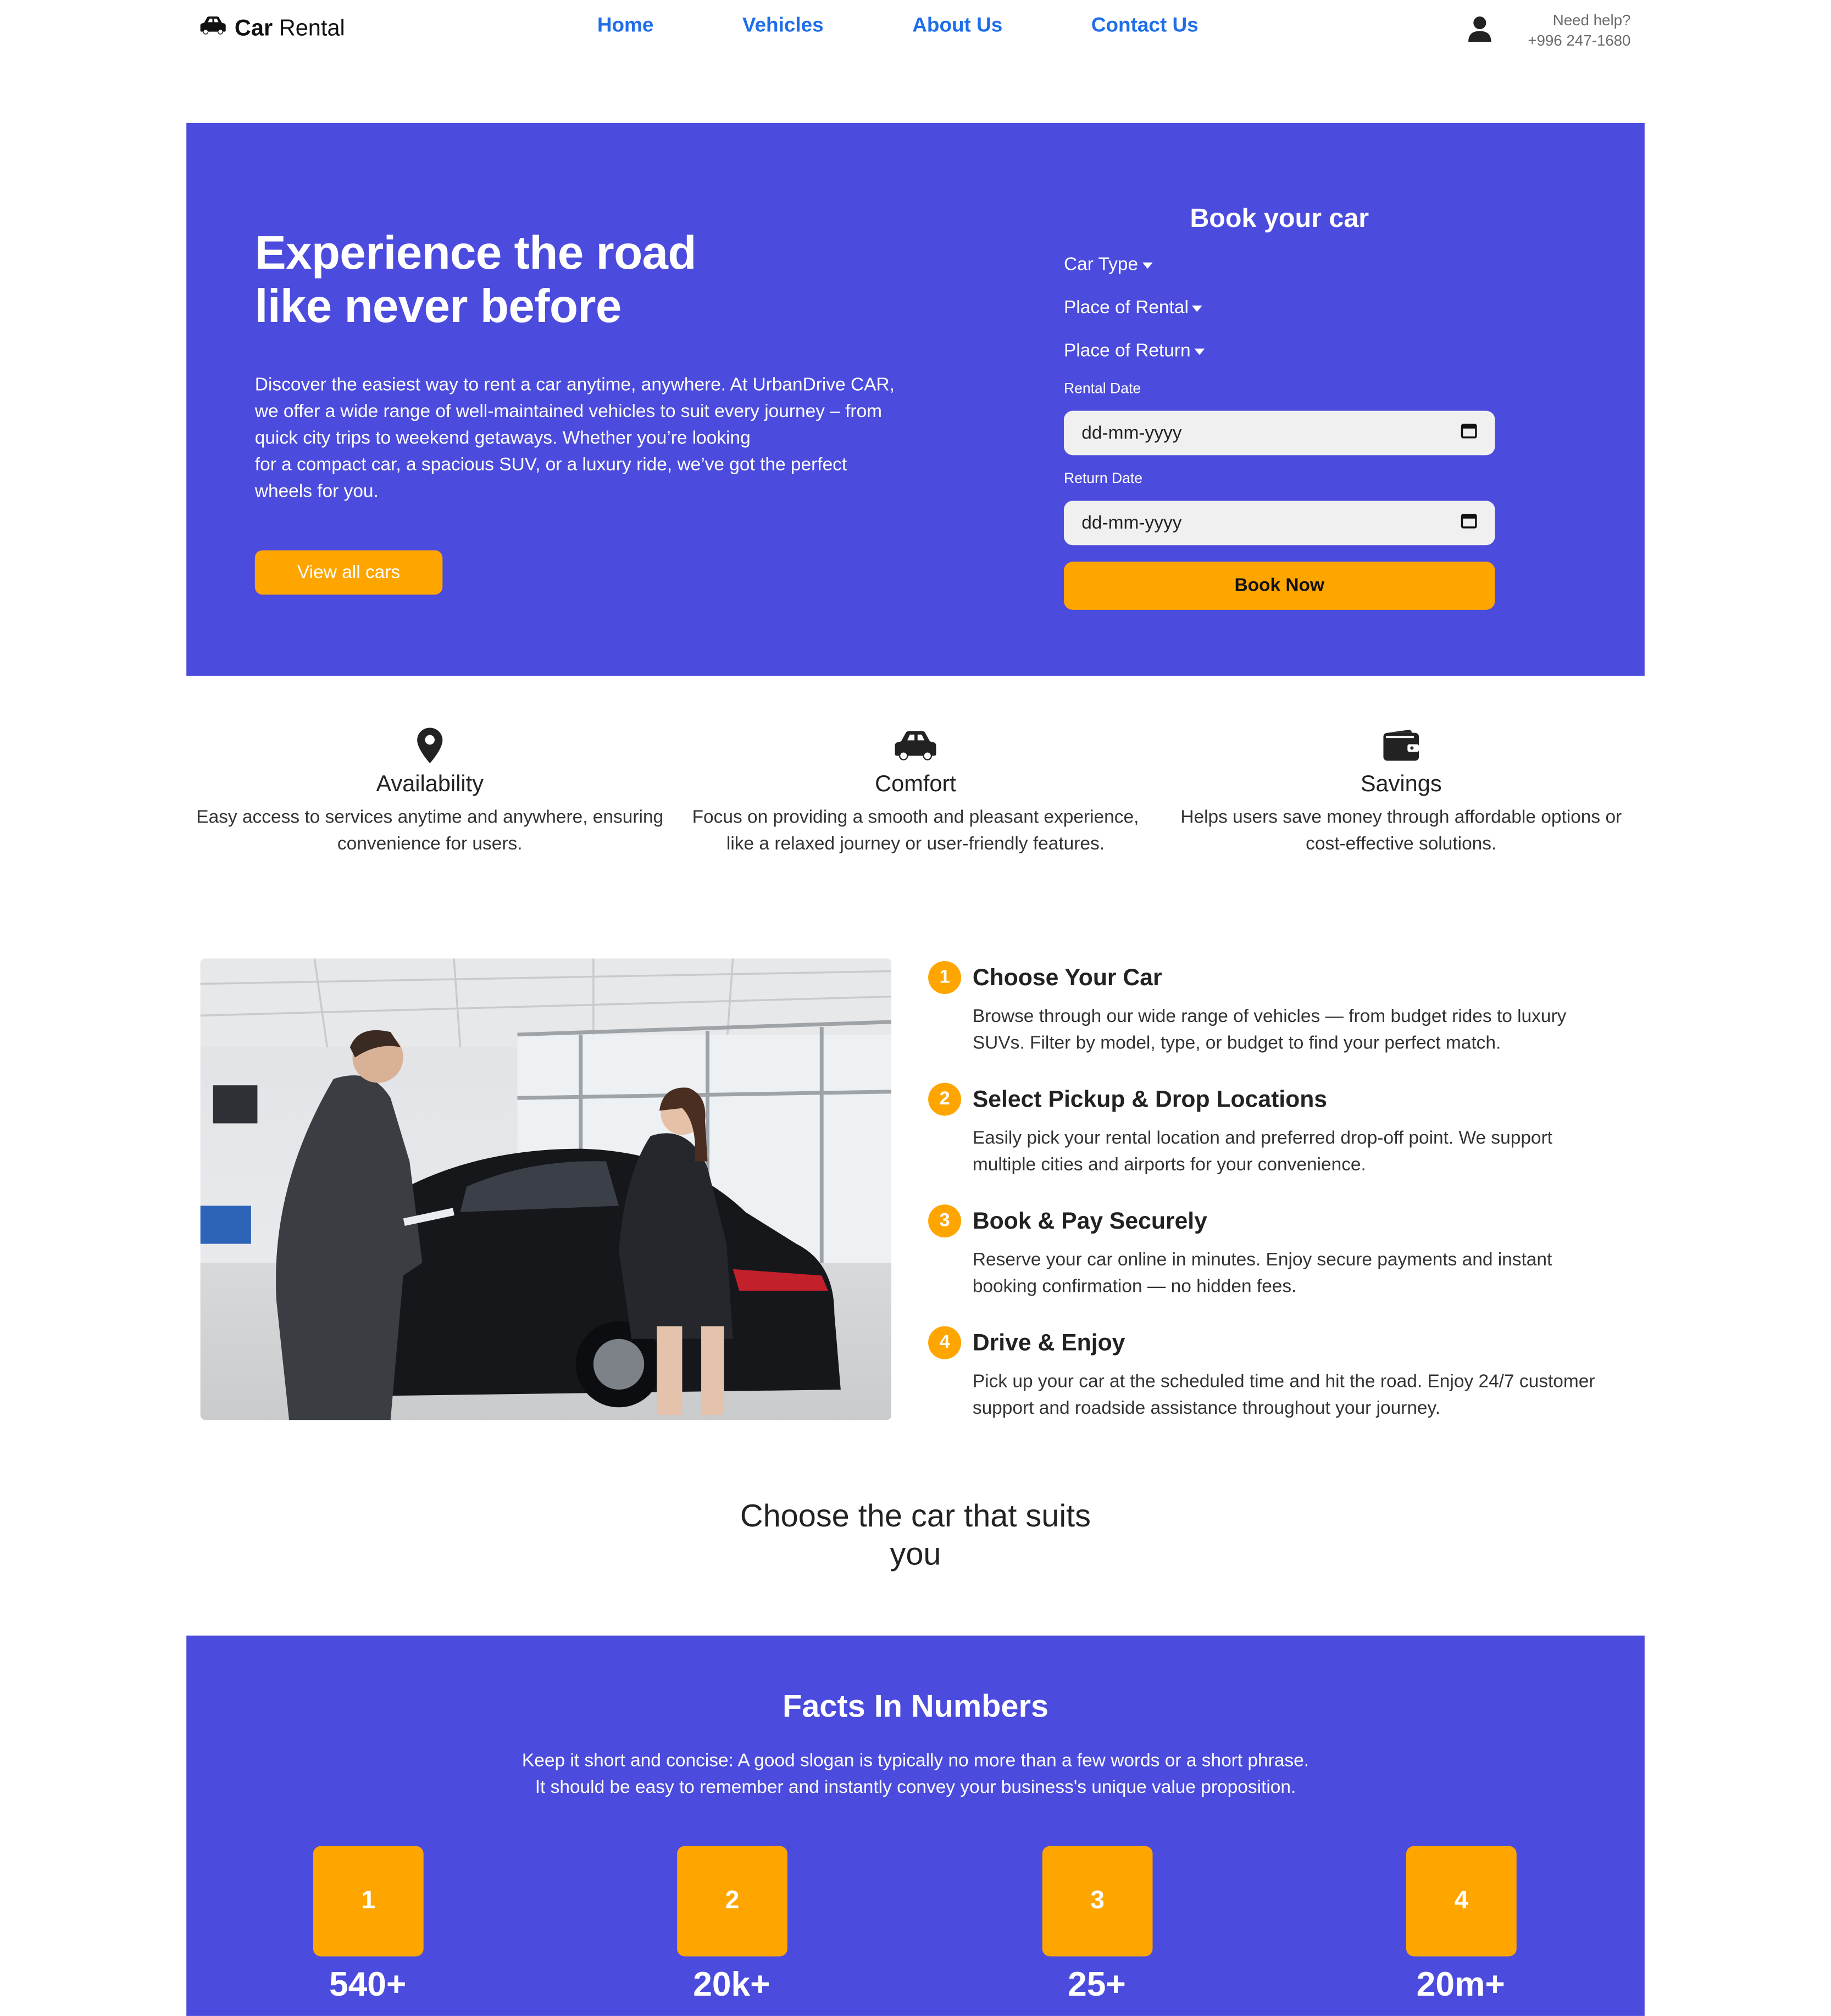  Describe the element at coordinates (368, 1984) in the screenshot. I see `fact-value: 540+` at that location.